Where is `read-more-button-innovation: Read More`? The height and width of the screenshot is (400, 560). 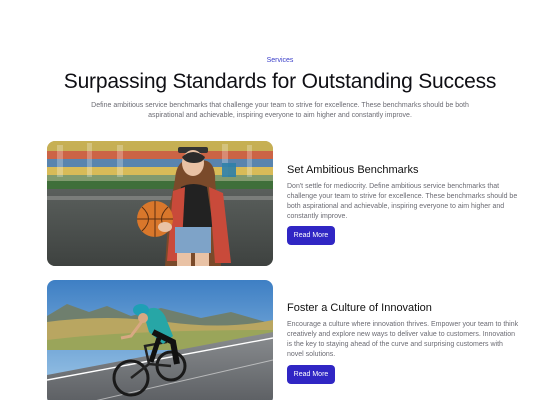 read-more-button-innovation: Read More is located at coordinates (311, 374).